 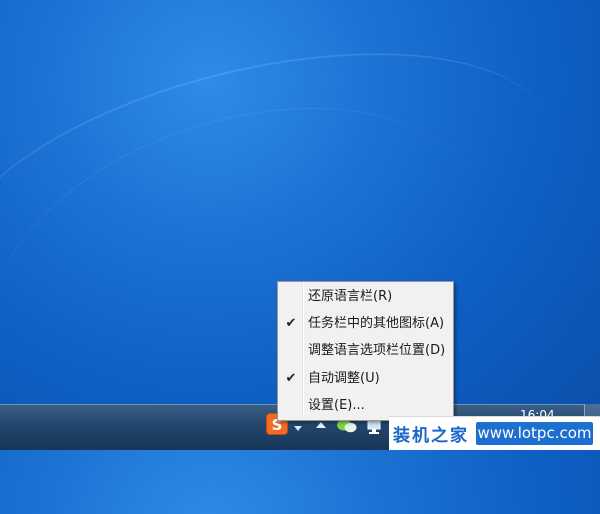 I want to click on ime-dropdown-arrow-icon, so click(x=298, y=428).